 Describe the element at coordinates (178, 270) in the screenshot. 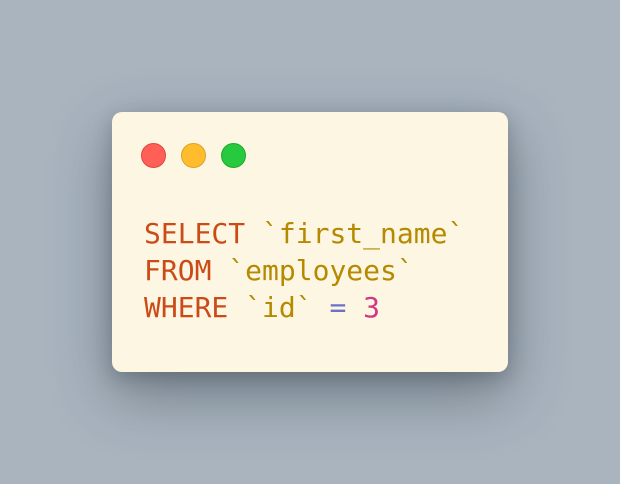

I see `keyword-from: FROM` at that location.